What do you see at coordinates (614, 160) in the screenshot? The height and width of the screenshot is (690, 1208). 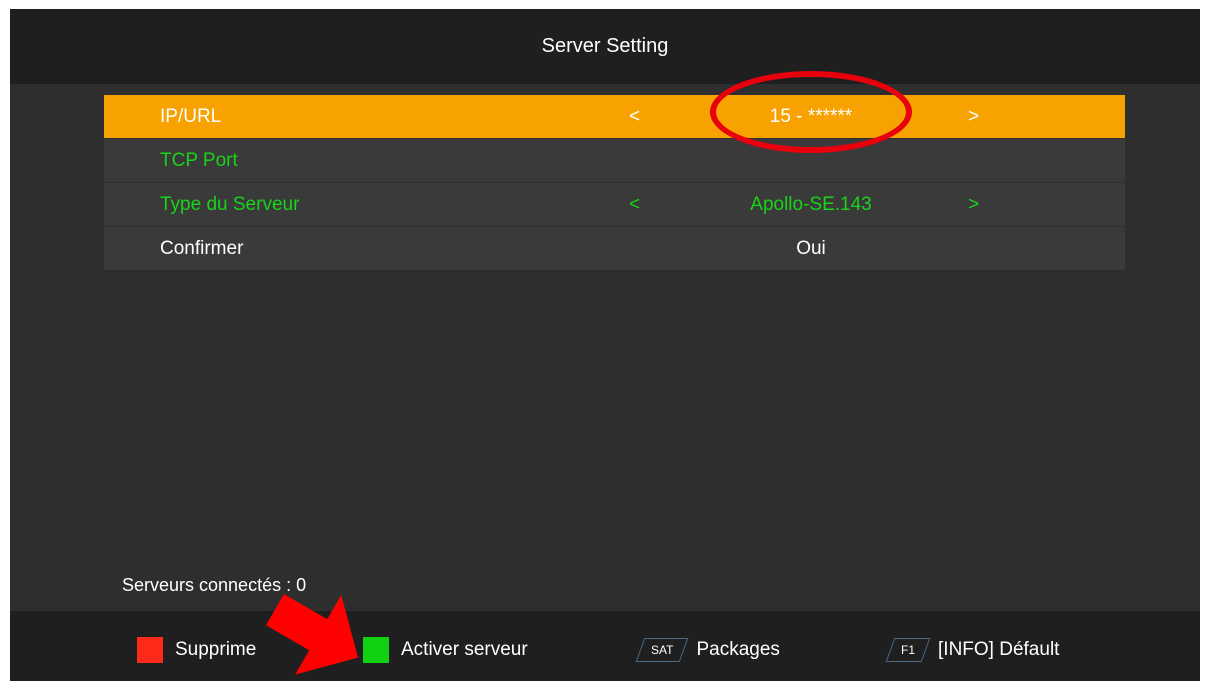 I see `menu-row-tcp-port: TCP Port` at bounding box center [614, 160].